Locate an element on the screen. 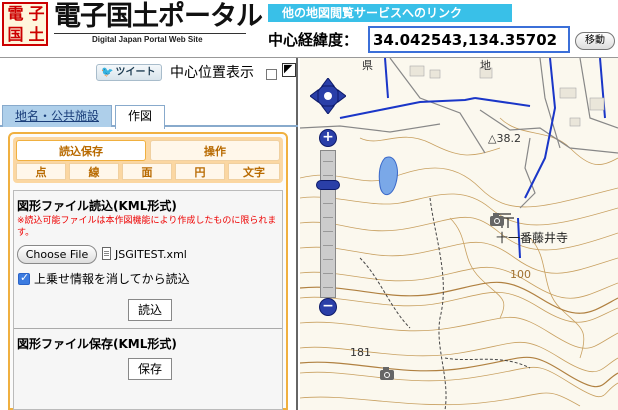 This screenshot has height=410, width=618. drawing-subtabs: 読込保存 操作 点 線 面 円 文字 is located at coordinates (148, 160).